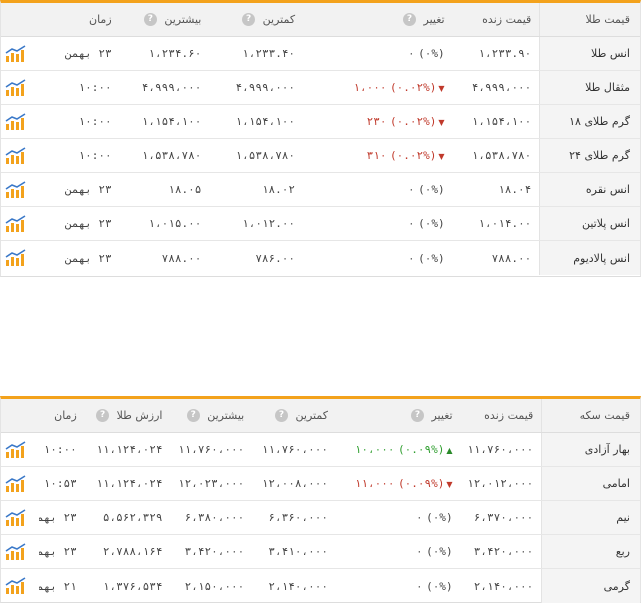 The height and width of the screenshot is (603, 641). Describe the element at coordinates (298, 517) in the screenshot. I see `min-price: ۶،۳۶۰،۰۰۰` at that location.